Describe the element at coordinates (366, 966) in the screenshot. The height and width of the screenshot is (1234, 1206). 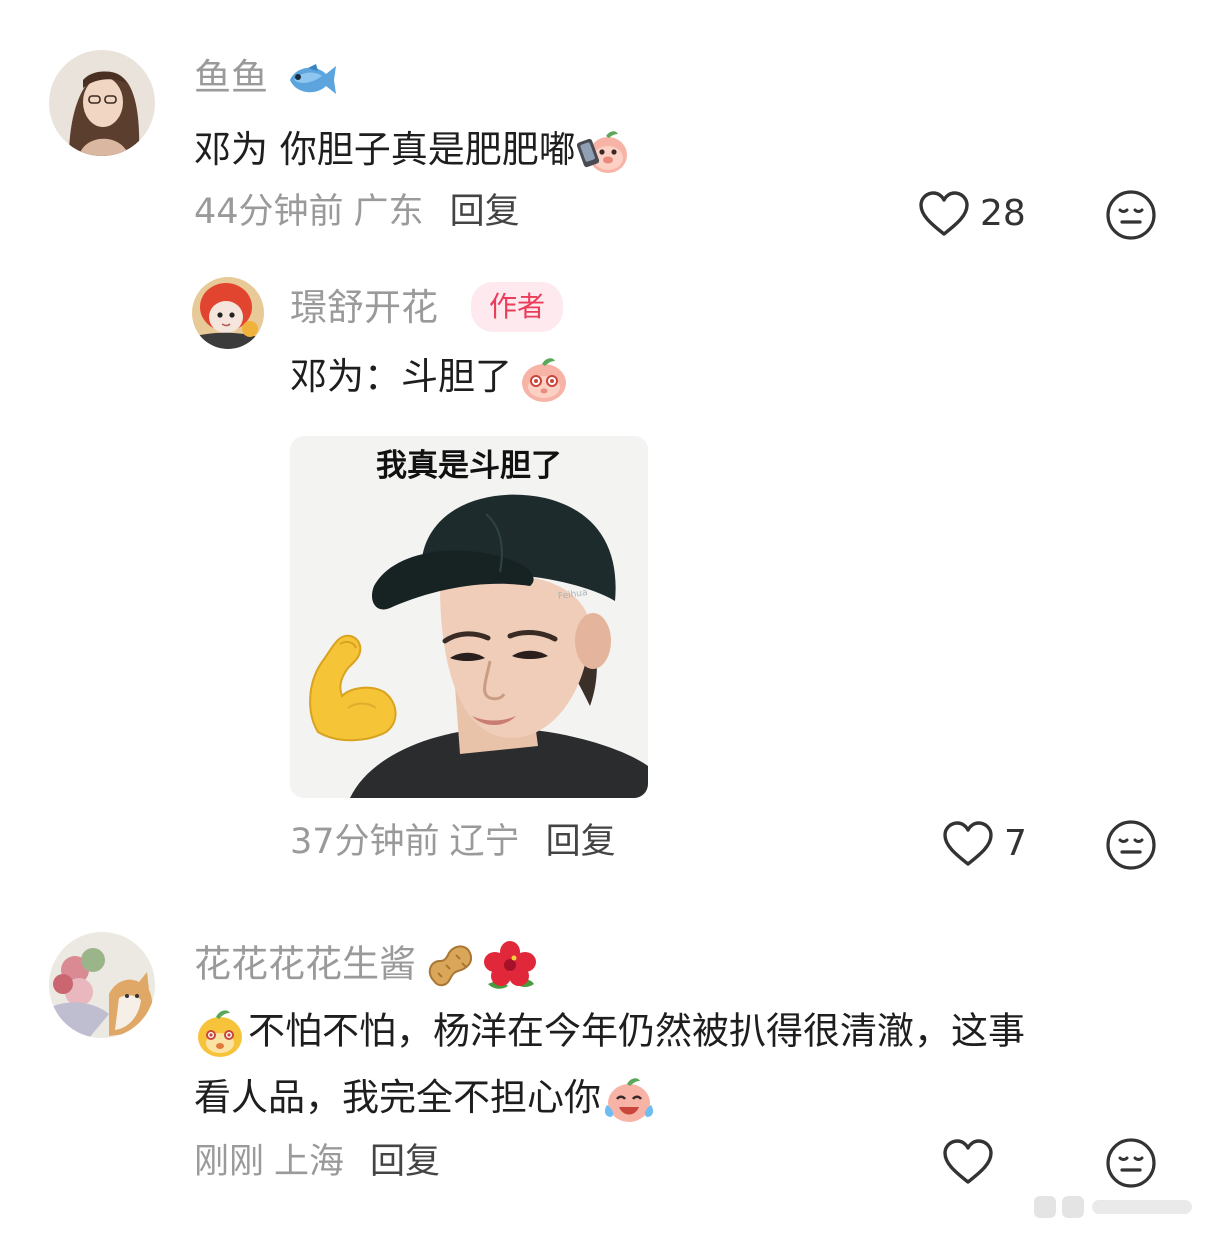
I see `username: 花花花花生酱` at that location.